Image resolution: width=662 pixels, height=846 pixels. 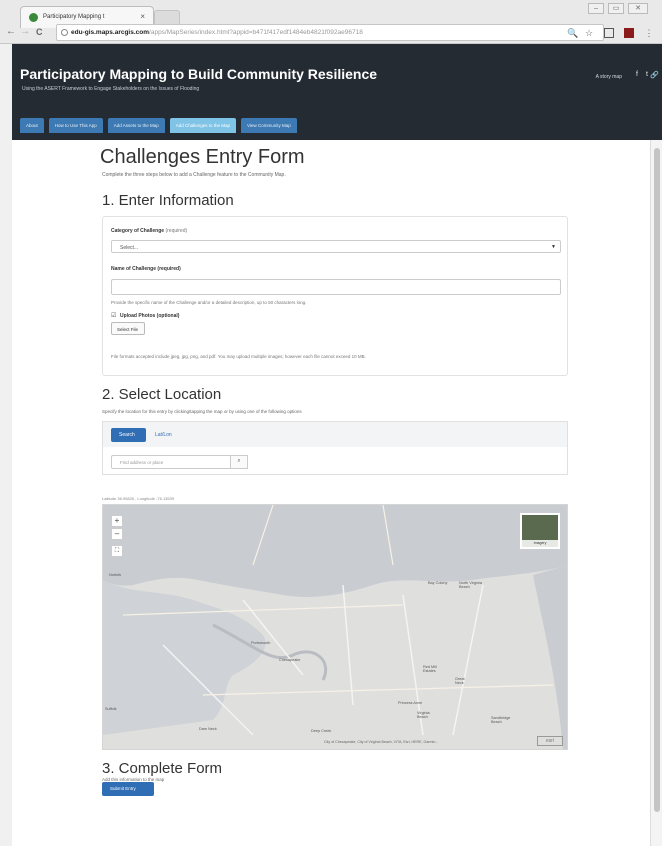 What do you see at coordinates (117, 551) in the screenshot?
I see `fullscreen-icon: ⛶` at bounding box center [117, 551].